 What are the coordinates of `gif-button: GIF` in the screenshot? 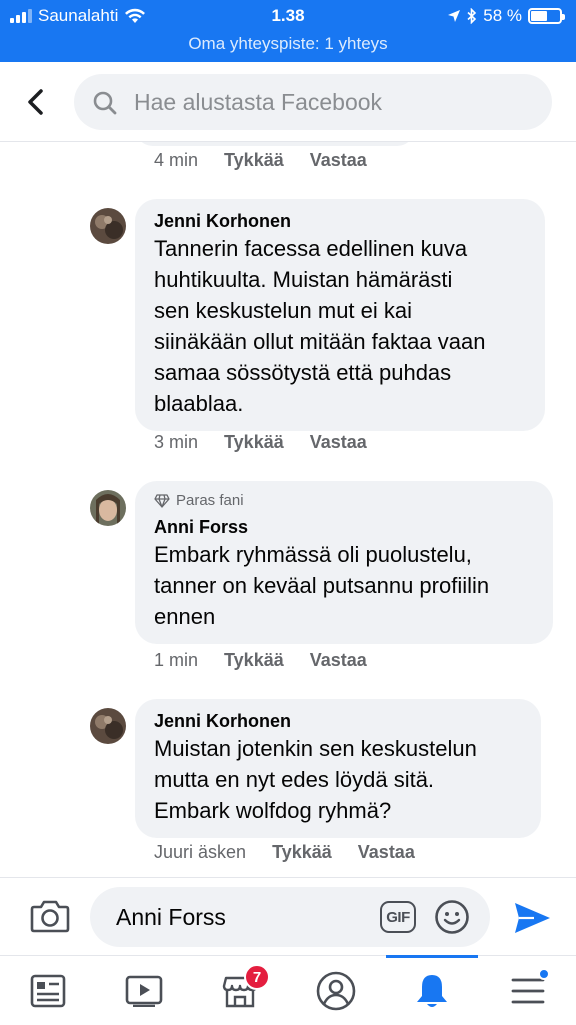 It's located at (398, 917).